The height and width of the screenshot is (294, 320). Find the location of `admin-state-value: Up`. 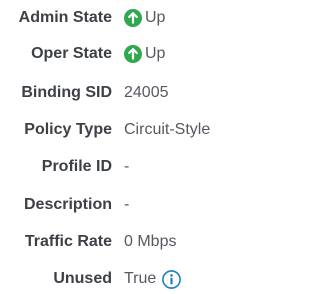

admin-state-value: Up is located at coordinates (155, 17).